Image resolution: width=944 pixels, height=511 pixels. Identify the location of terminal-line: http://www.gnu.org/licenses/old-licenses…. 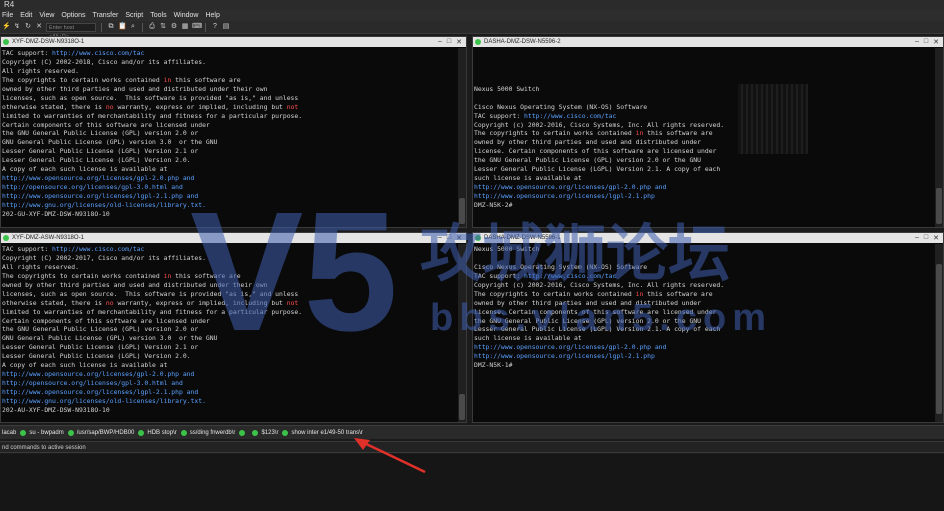
(234, 205).